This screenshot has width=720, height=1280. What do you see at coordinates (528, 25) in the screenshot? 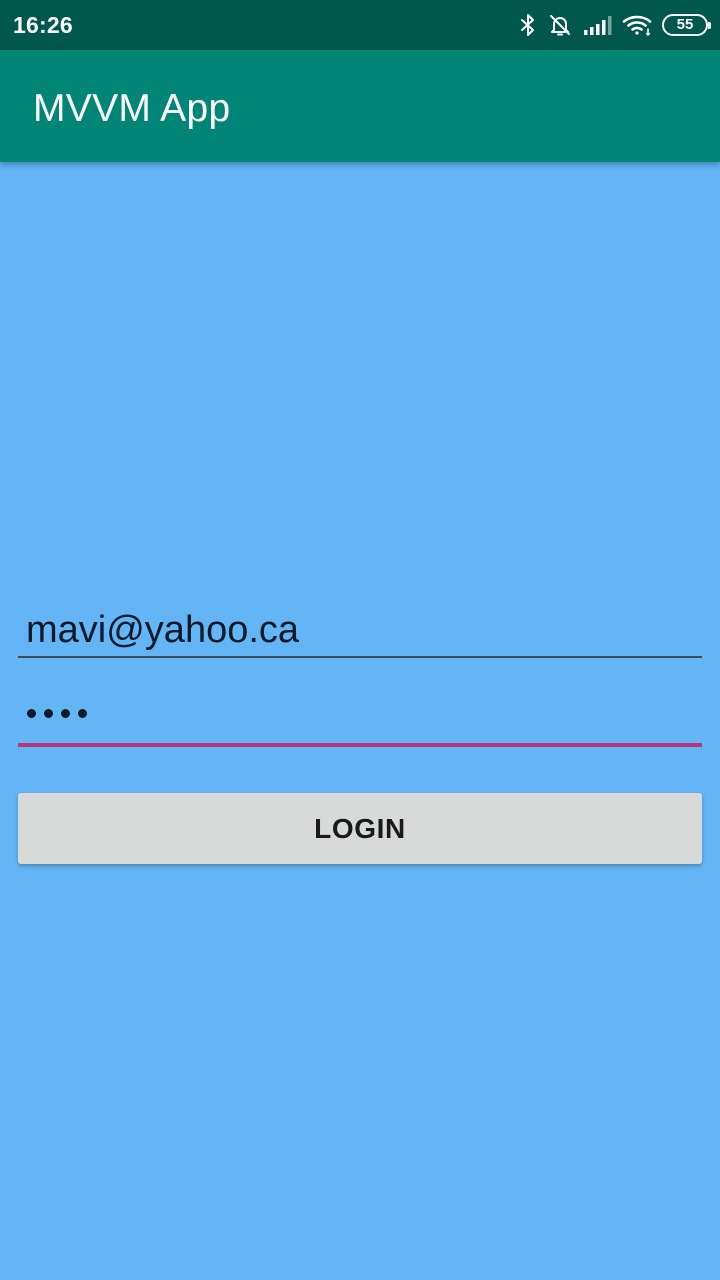
I see `bluetooth-icon` at bounding box center [528, 25].